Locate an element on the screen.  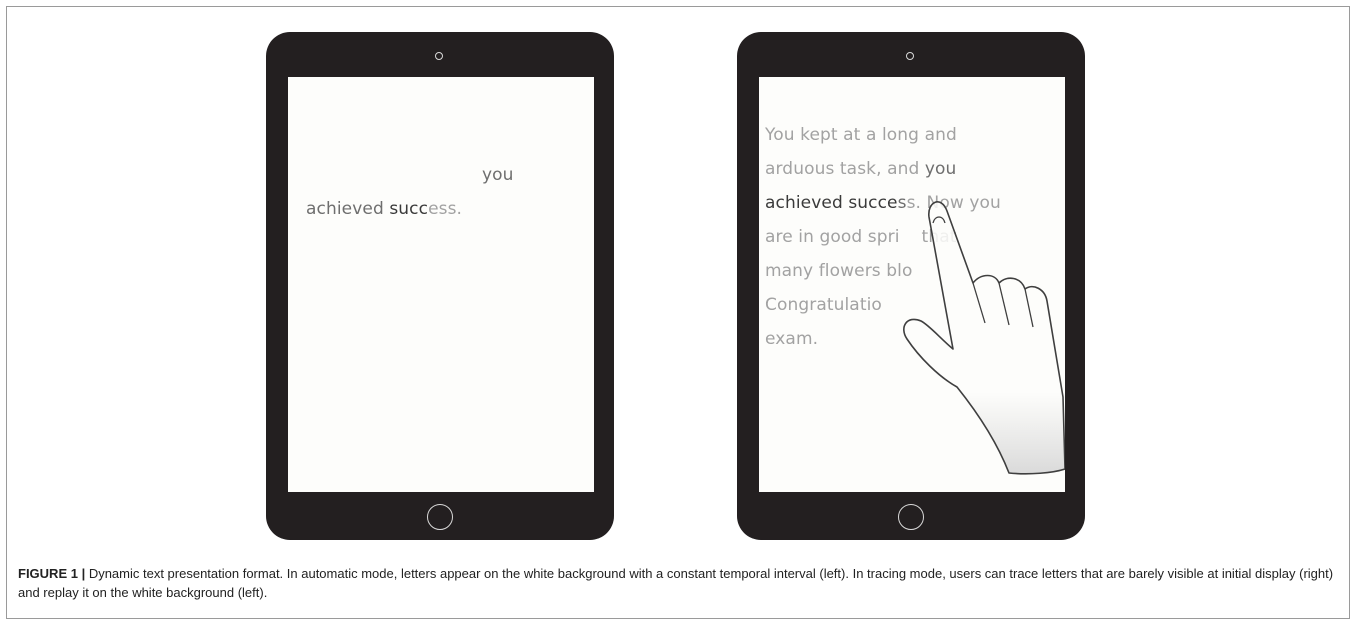
screen-text-fragment: you is located at coordinates (498, 175).